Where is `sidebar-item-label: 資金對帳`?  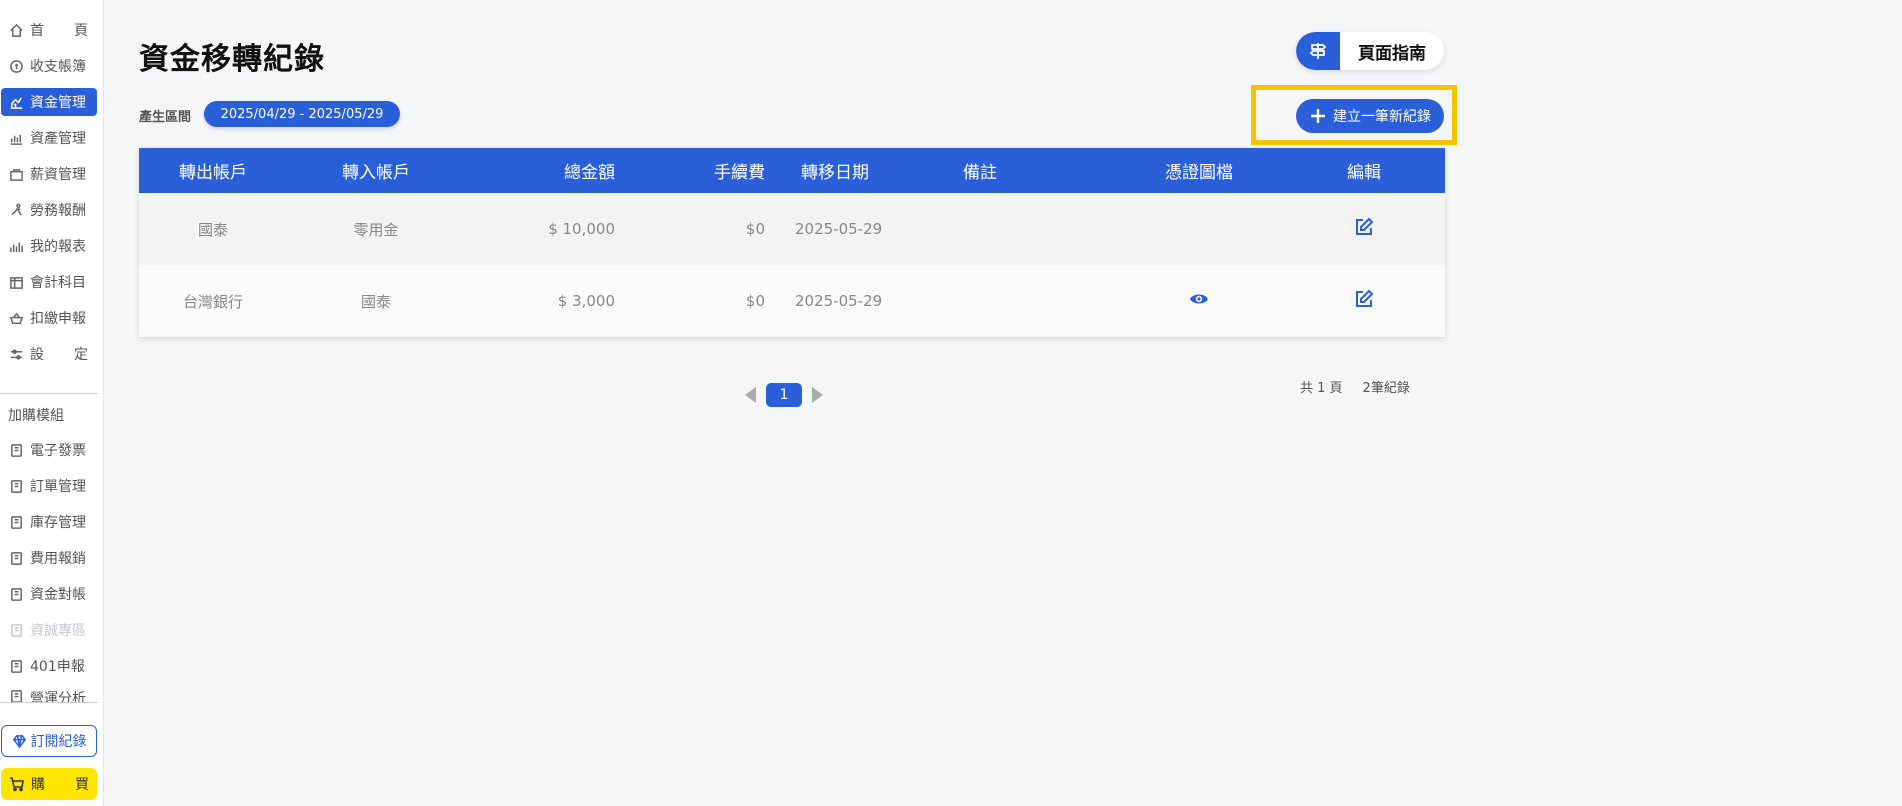
sidebar-item-label: 資金對帳 is located at coordinates (58, 595).